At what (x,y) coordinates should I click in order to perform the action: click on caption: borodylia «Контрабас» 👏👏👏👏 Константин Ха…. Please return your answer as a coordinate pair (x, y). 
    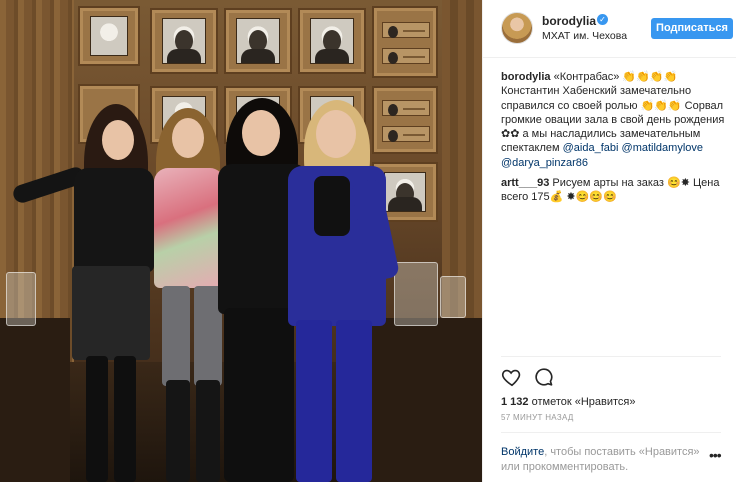
    Looking at the image, I should click on (617, 120).